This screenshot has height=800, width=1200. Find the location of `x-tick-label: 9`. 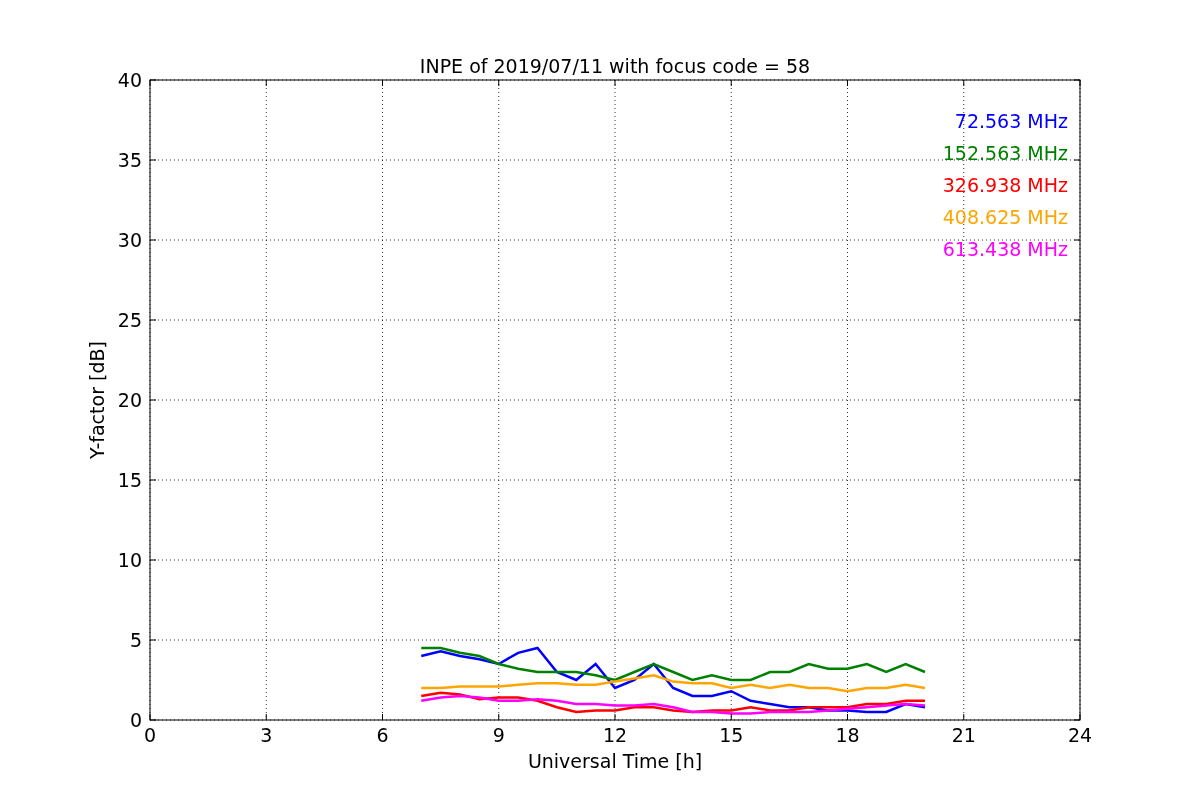

x-tick-label: 9 is located at coordinates (498, 735).